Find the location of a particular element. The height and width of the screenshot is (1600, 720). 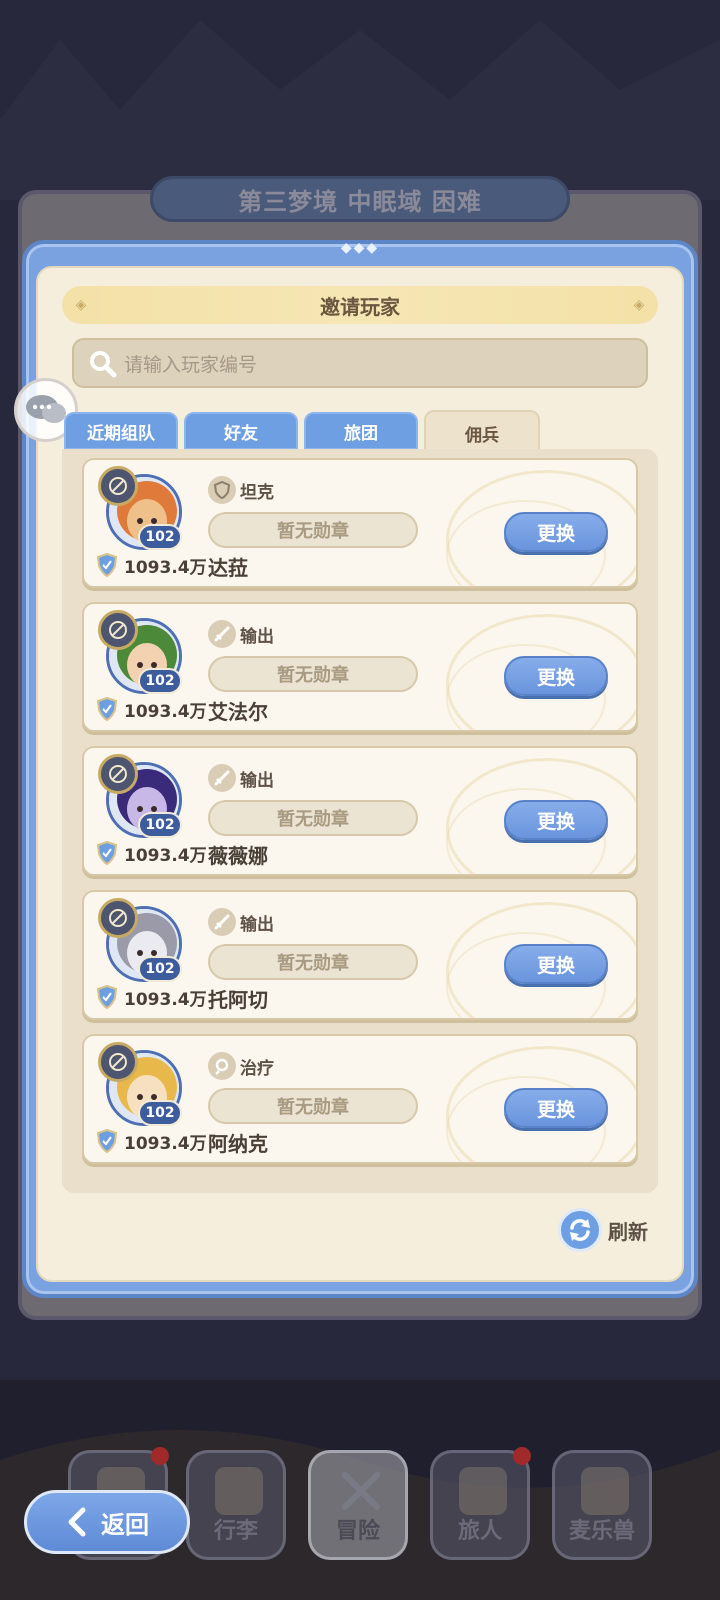

nav-luggage: 行李 is located at coordinates (236, 1505).